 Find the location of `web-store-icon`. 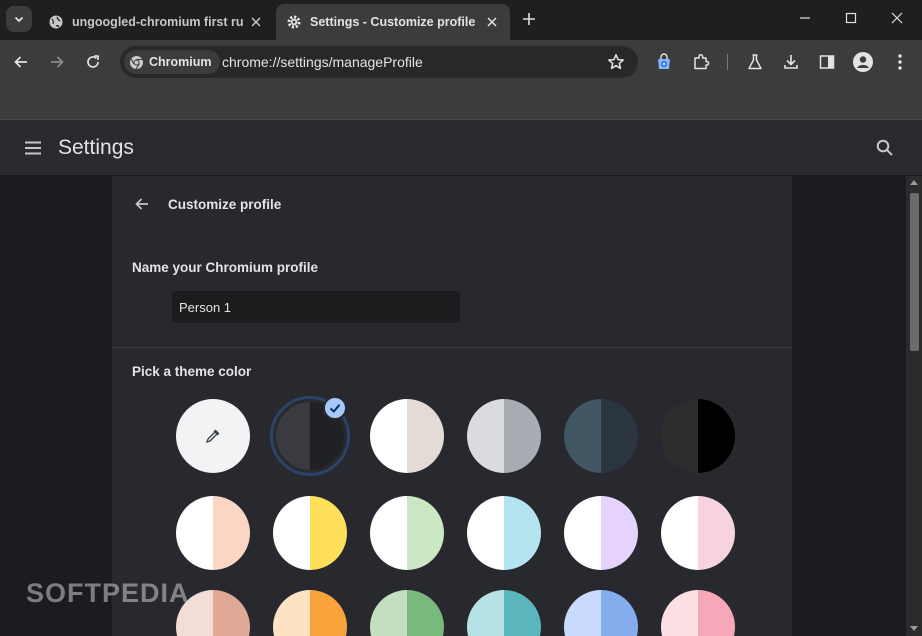

web-store-icon is located at coordinates (664, 61).